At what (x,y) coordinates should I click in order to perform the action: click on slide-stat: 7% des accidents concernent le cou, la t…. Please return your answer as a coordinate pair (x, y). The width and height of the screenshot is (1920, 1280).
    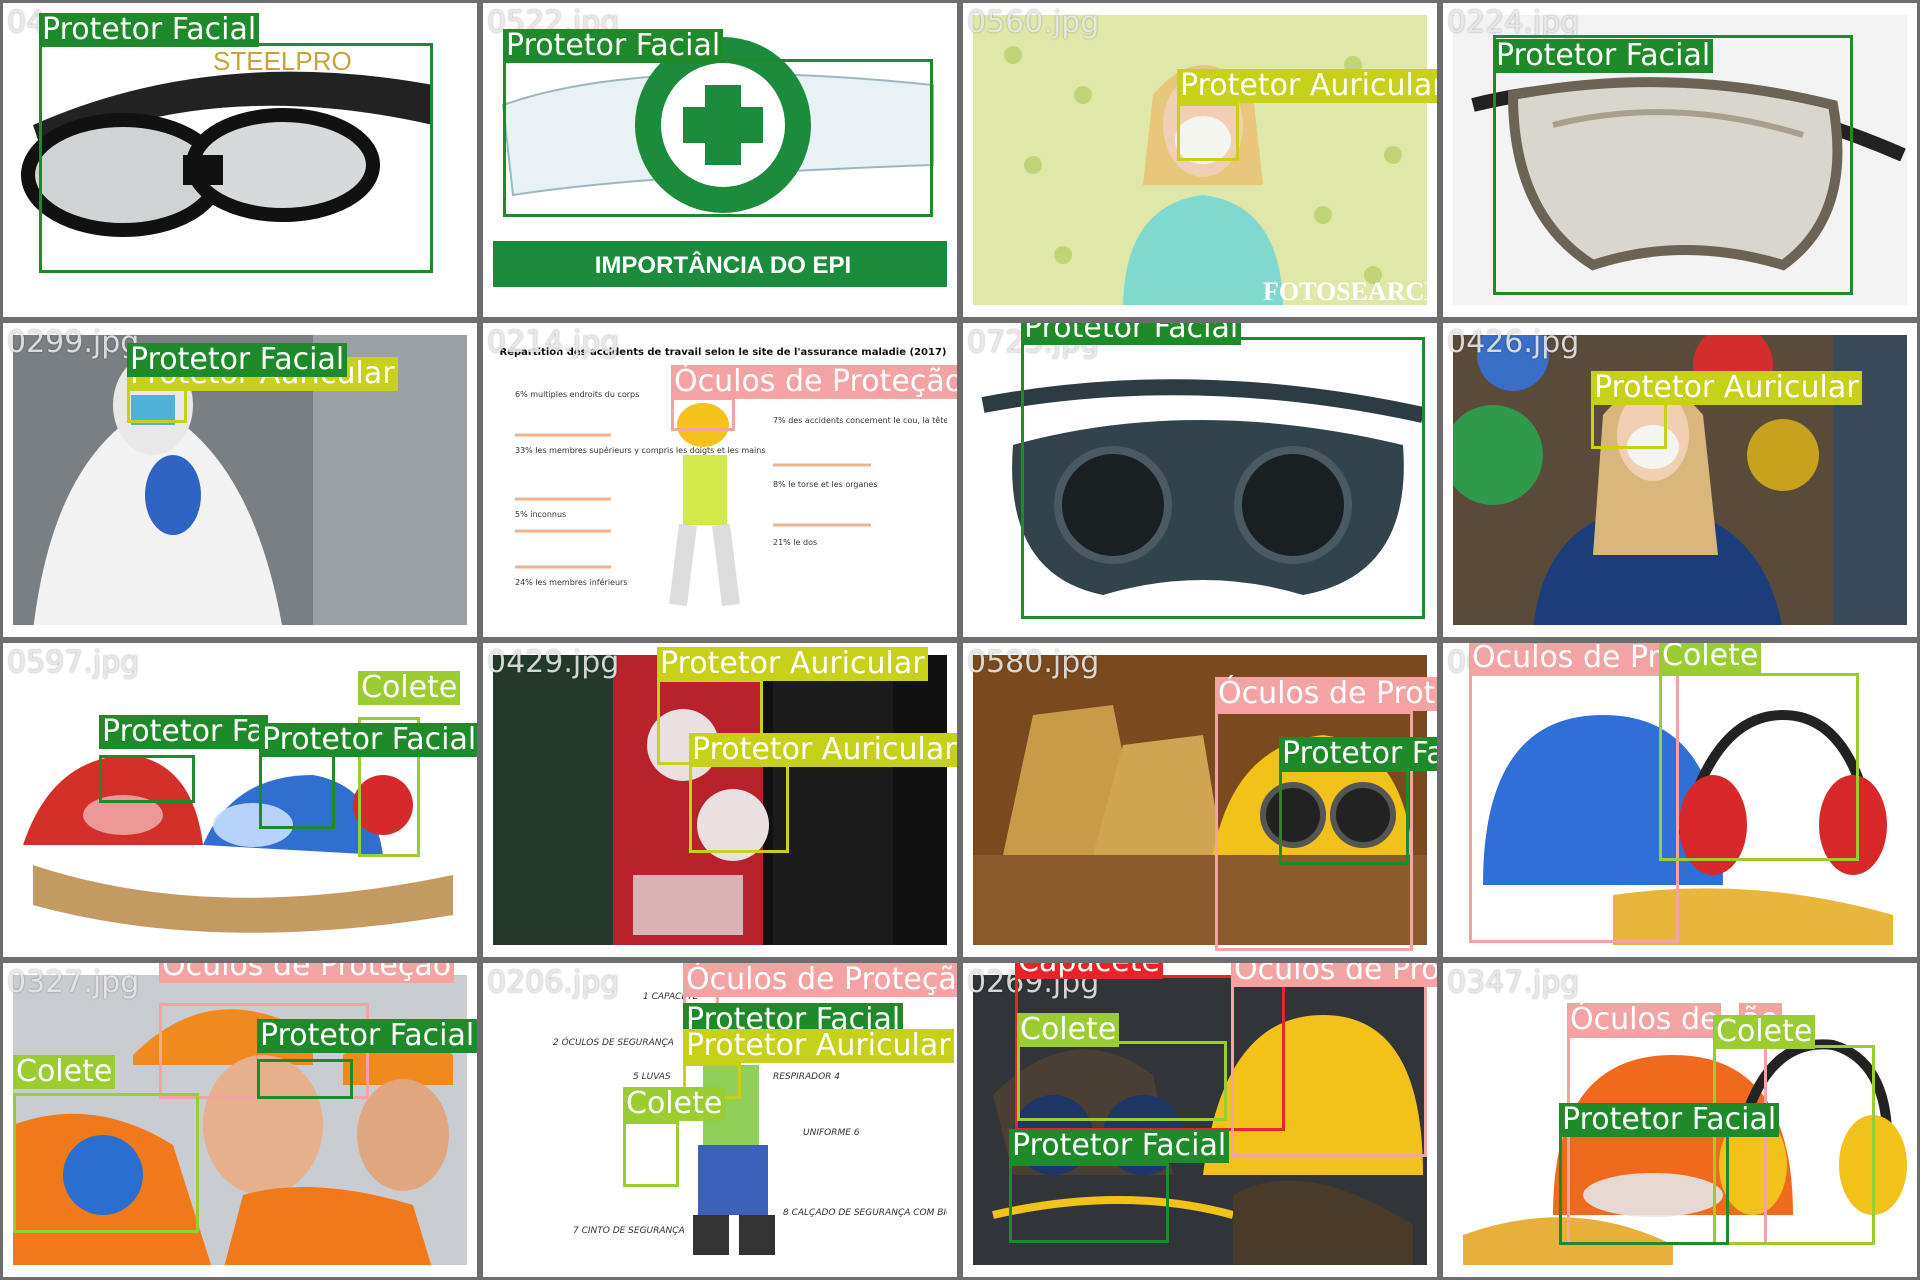
    Looking at the image, I should click on (860, 420).